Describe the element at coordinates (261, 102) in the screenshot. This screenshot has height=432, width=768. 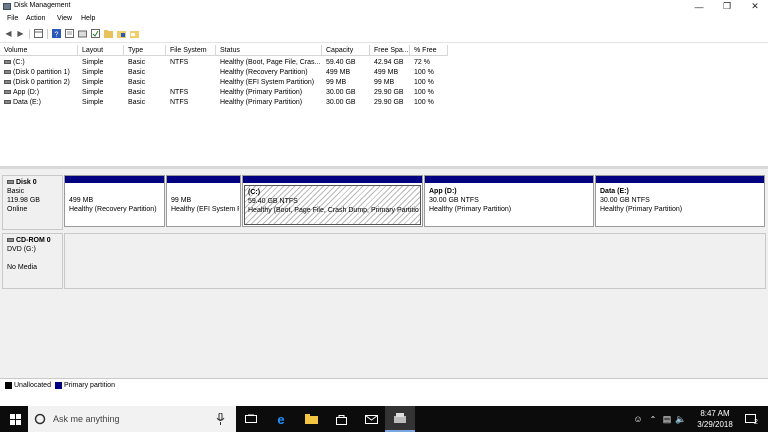
I see `status-cell: Healthy (Primary Partition)` at that location.